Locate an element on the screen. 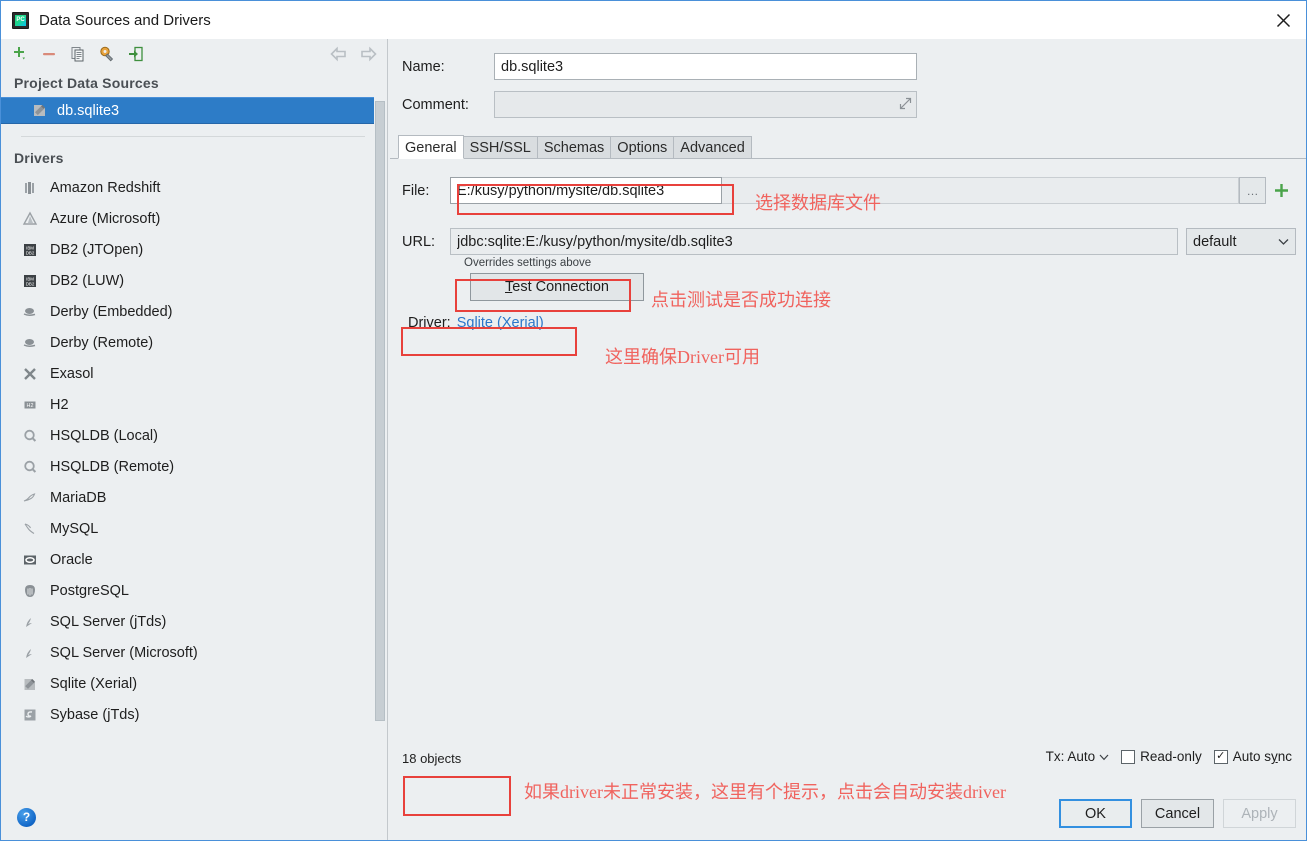 This screenshot has width=1307, height=841. sybase-icon is located at coordinates (30, 715).